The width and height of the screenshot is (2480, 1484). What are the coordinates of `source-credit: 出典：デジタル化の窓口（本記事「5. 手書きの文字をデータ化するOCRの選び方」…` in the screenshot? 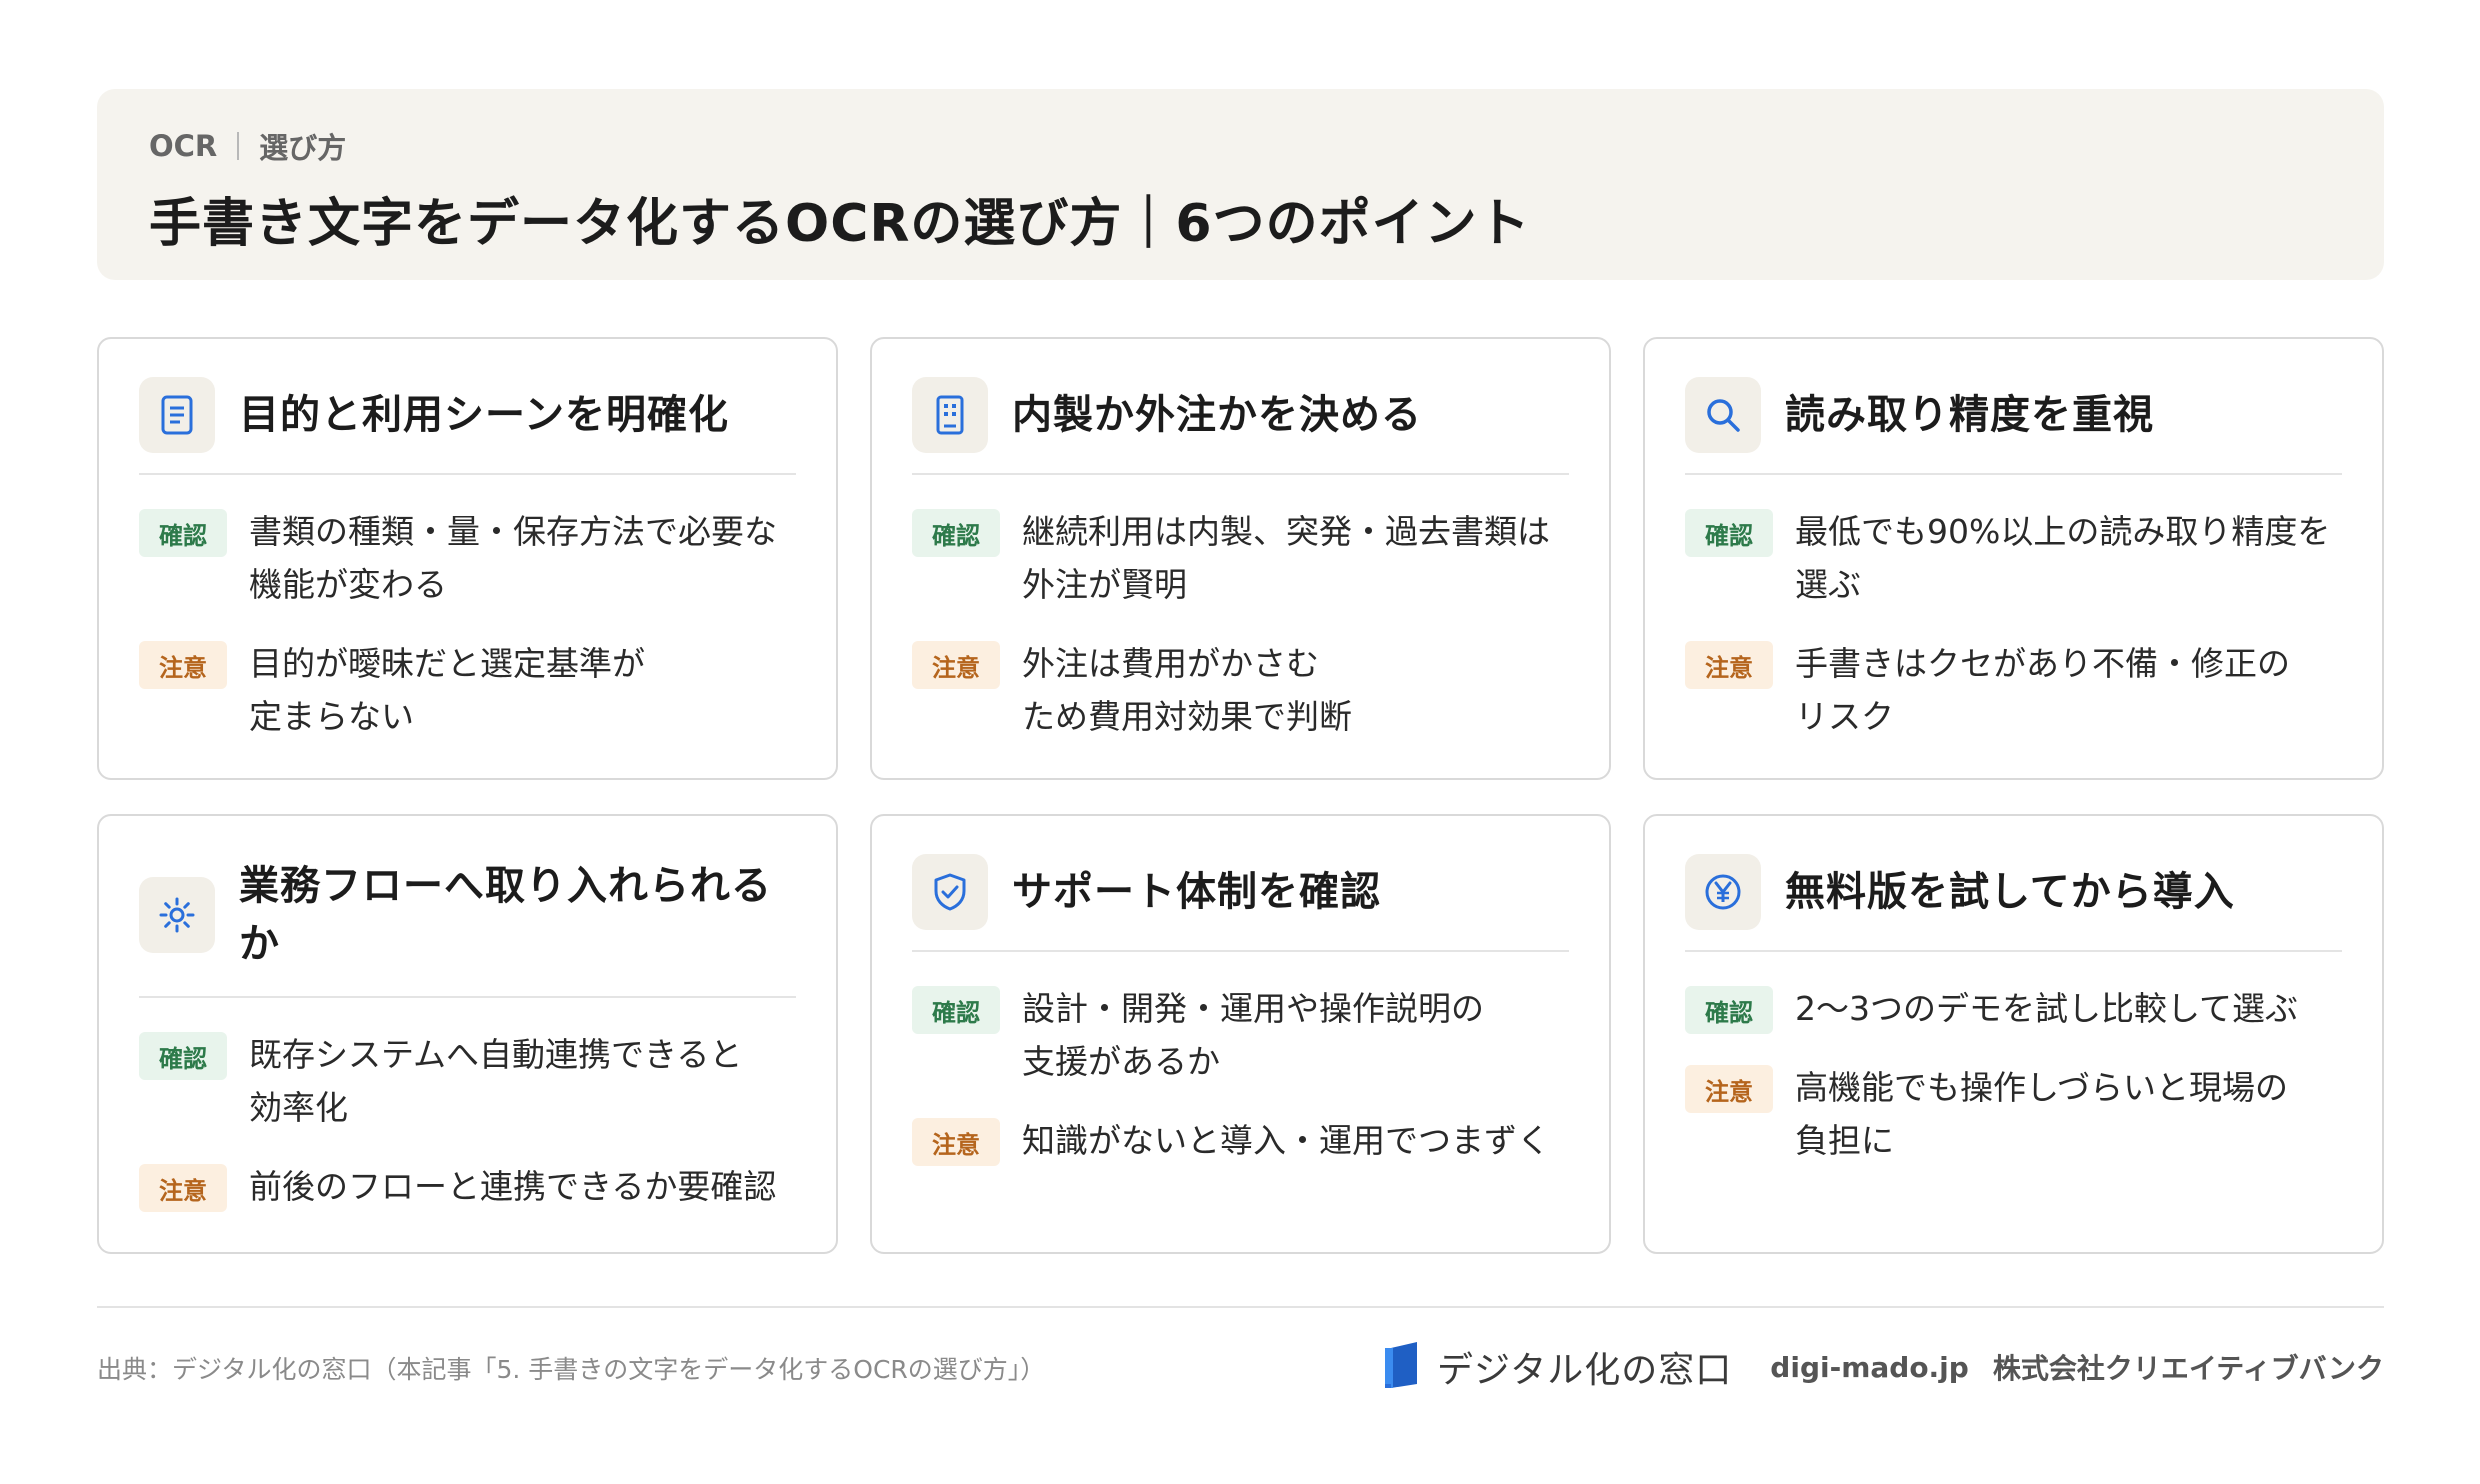 It's located at (571, 1369).